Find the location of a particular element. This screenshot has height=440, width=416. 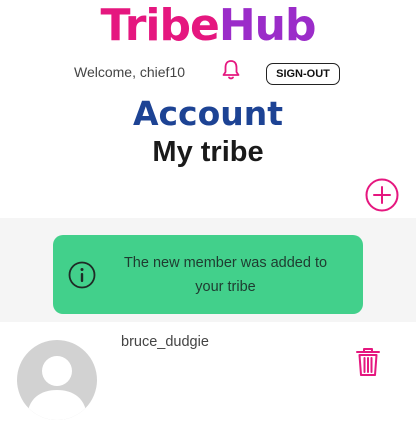

logo-text-tribe: Tribe is located at coordinates (160, 25).